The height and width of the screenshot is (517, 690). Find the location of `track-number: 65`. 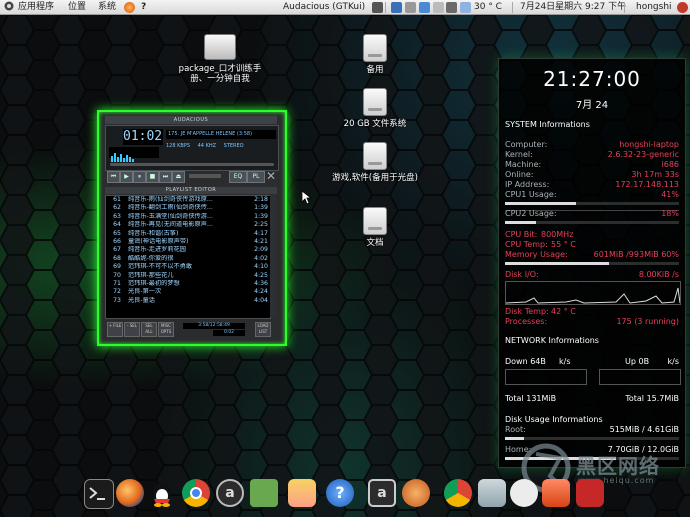

track-number: 65 is located at coordinates (117, 233).